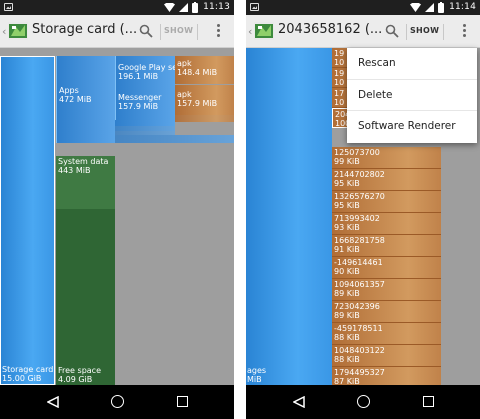 This screenshot has height=419, width=480. I want to click on menu-item-delete: Delete, so click(412, 96).